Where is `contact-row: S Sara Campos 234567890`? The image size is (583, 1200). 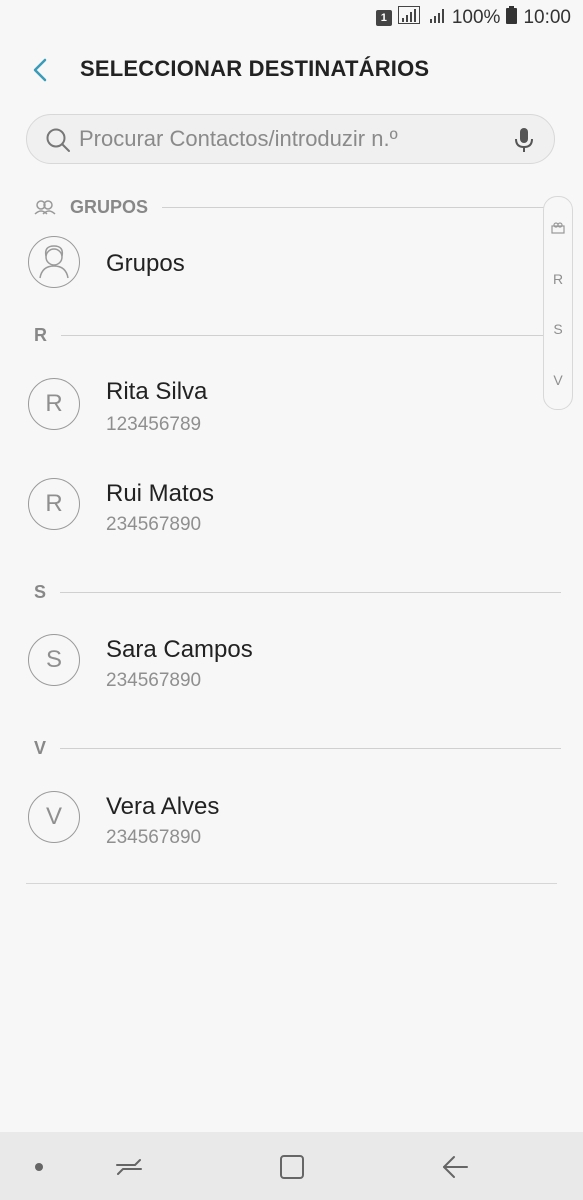
contact-row: S Sara Campos 234567890 is located at coordinates (291, 666).